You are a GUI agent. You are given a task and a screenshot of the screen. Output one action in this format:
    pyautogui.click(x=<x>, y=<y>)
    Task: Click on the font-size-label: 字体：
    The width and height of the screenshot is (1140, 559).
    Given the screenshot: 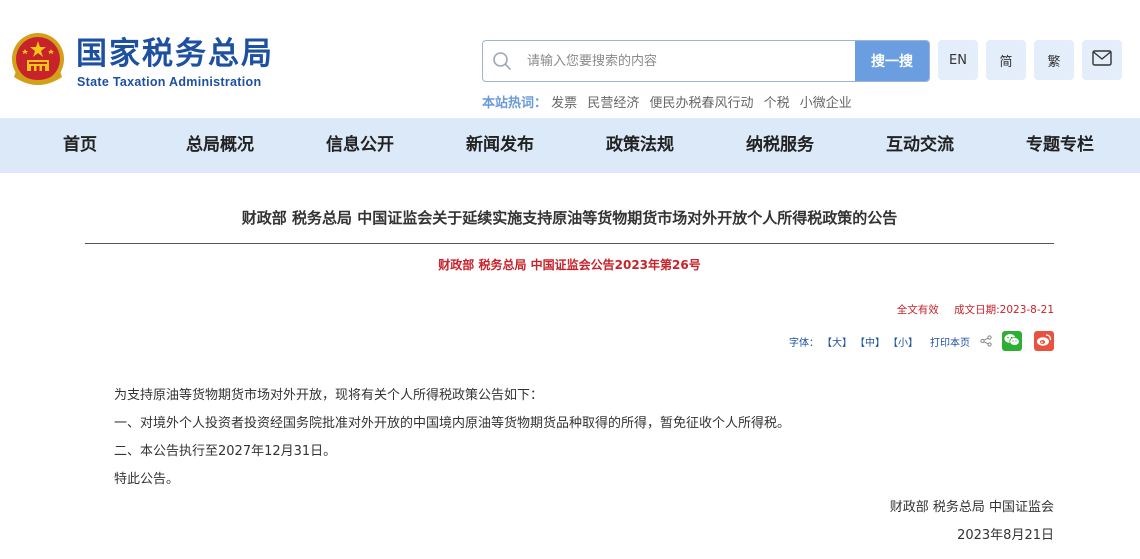 What is the action you would take?
    pyautogui.click(x=804, y=343)
    